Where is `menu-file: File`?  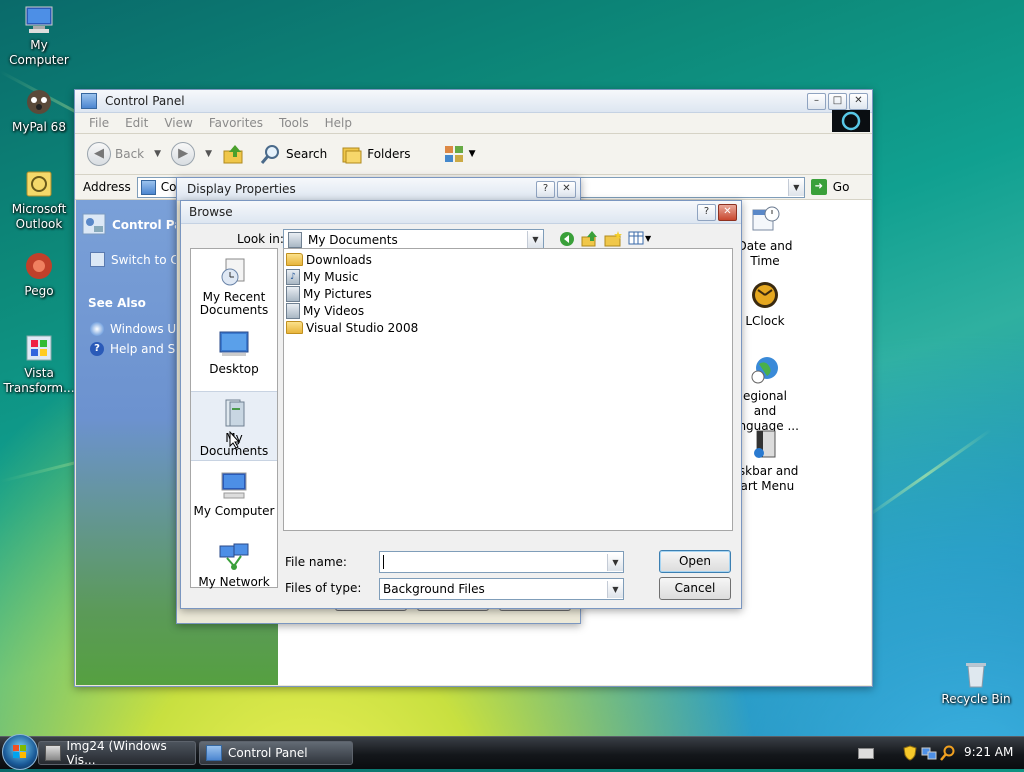 menu-file: File is located at coordinates (99, 123).